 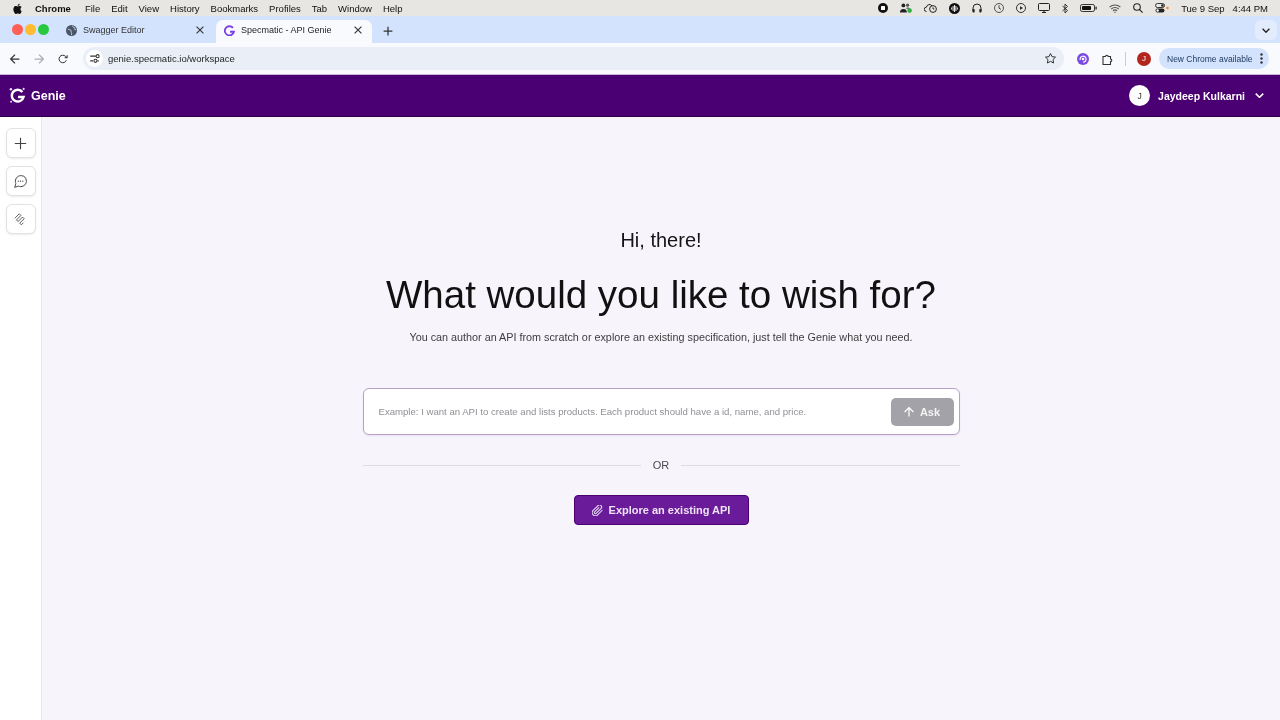 What do you see at coordinates (1044, 8) in the screenshot?
I see `display-icon` at bounding box center [1044, 8].